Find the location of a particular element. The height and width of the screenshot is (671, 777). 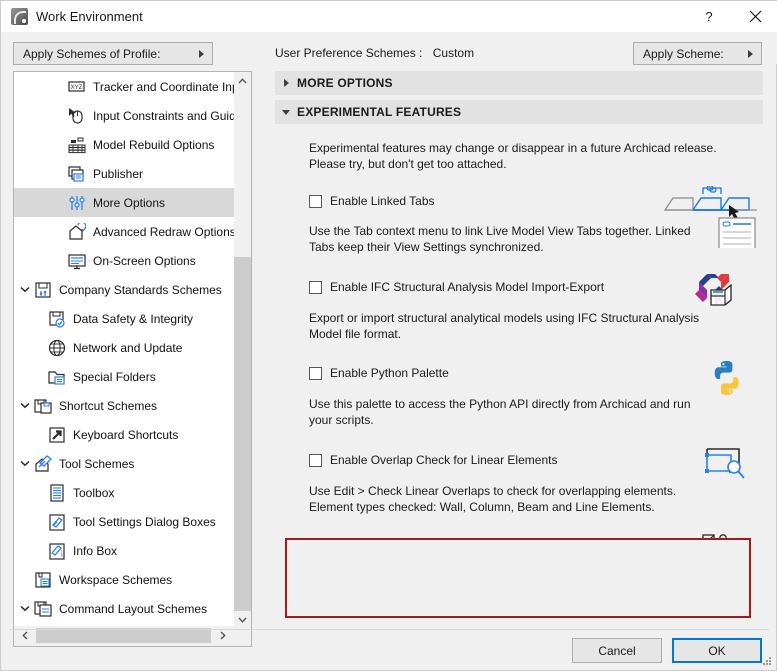

ok-button: OK is located at coordinates (717, 650).